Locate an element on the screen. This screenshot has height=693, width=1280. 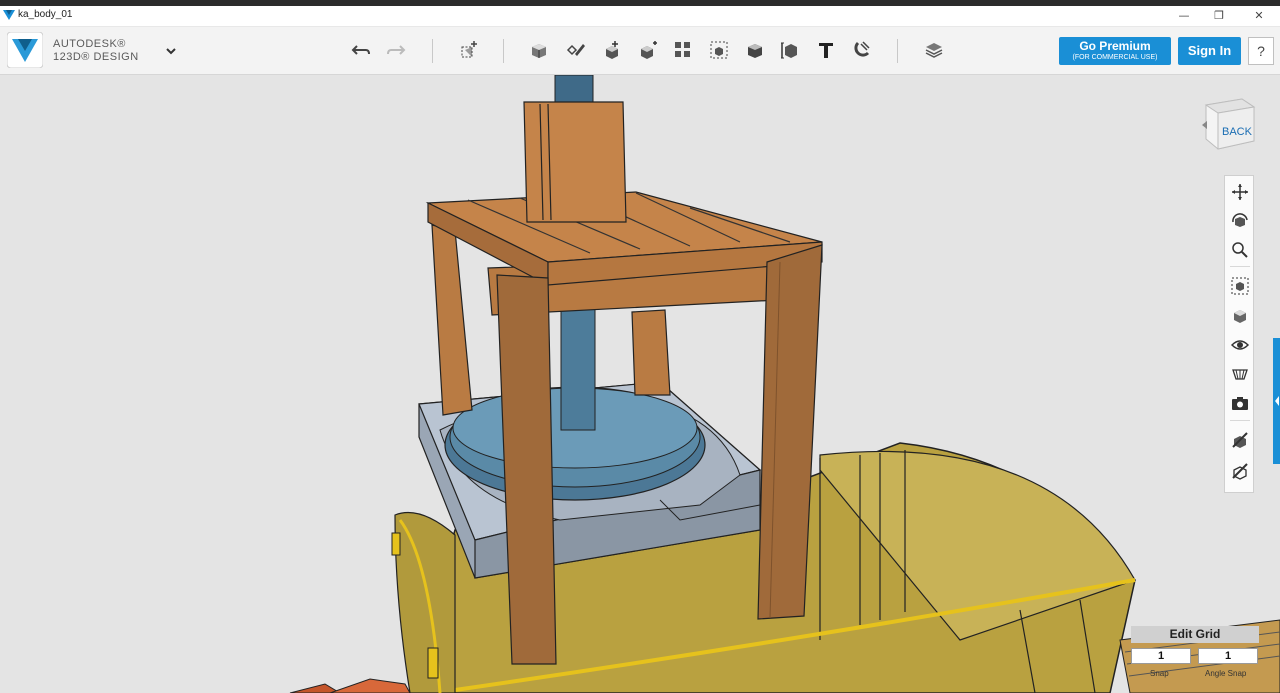
text-icon is located at coordinates (826, 50).